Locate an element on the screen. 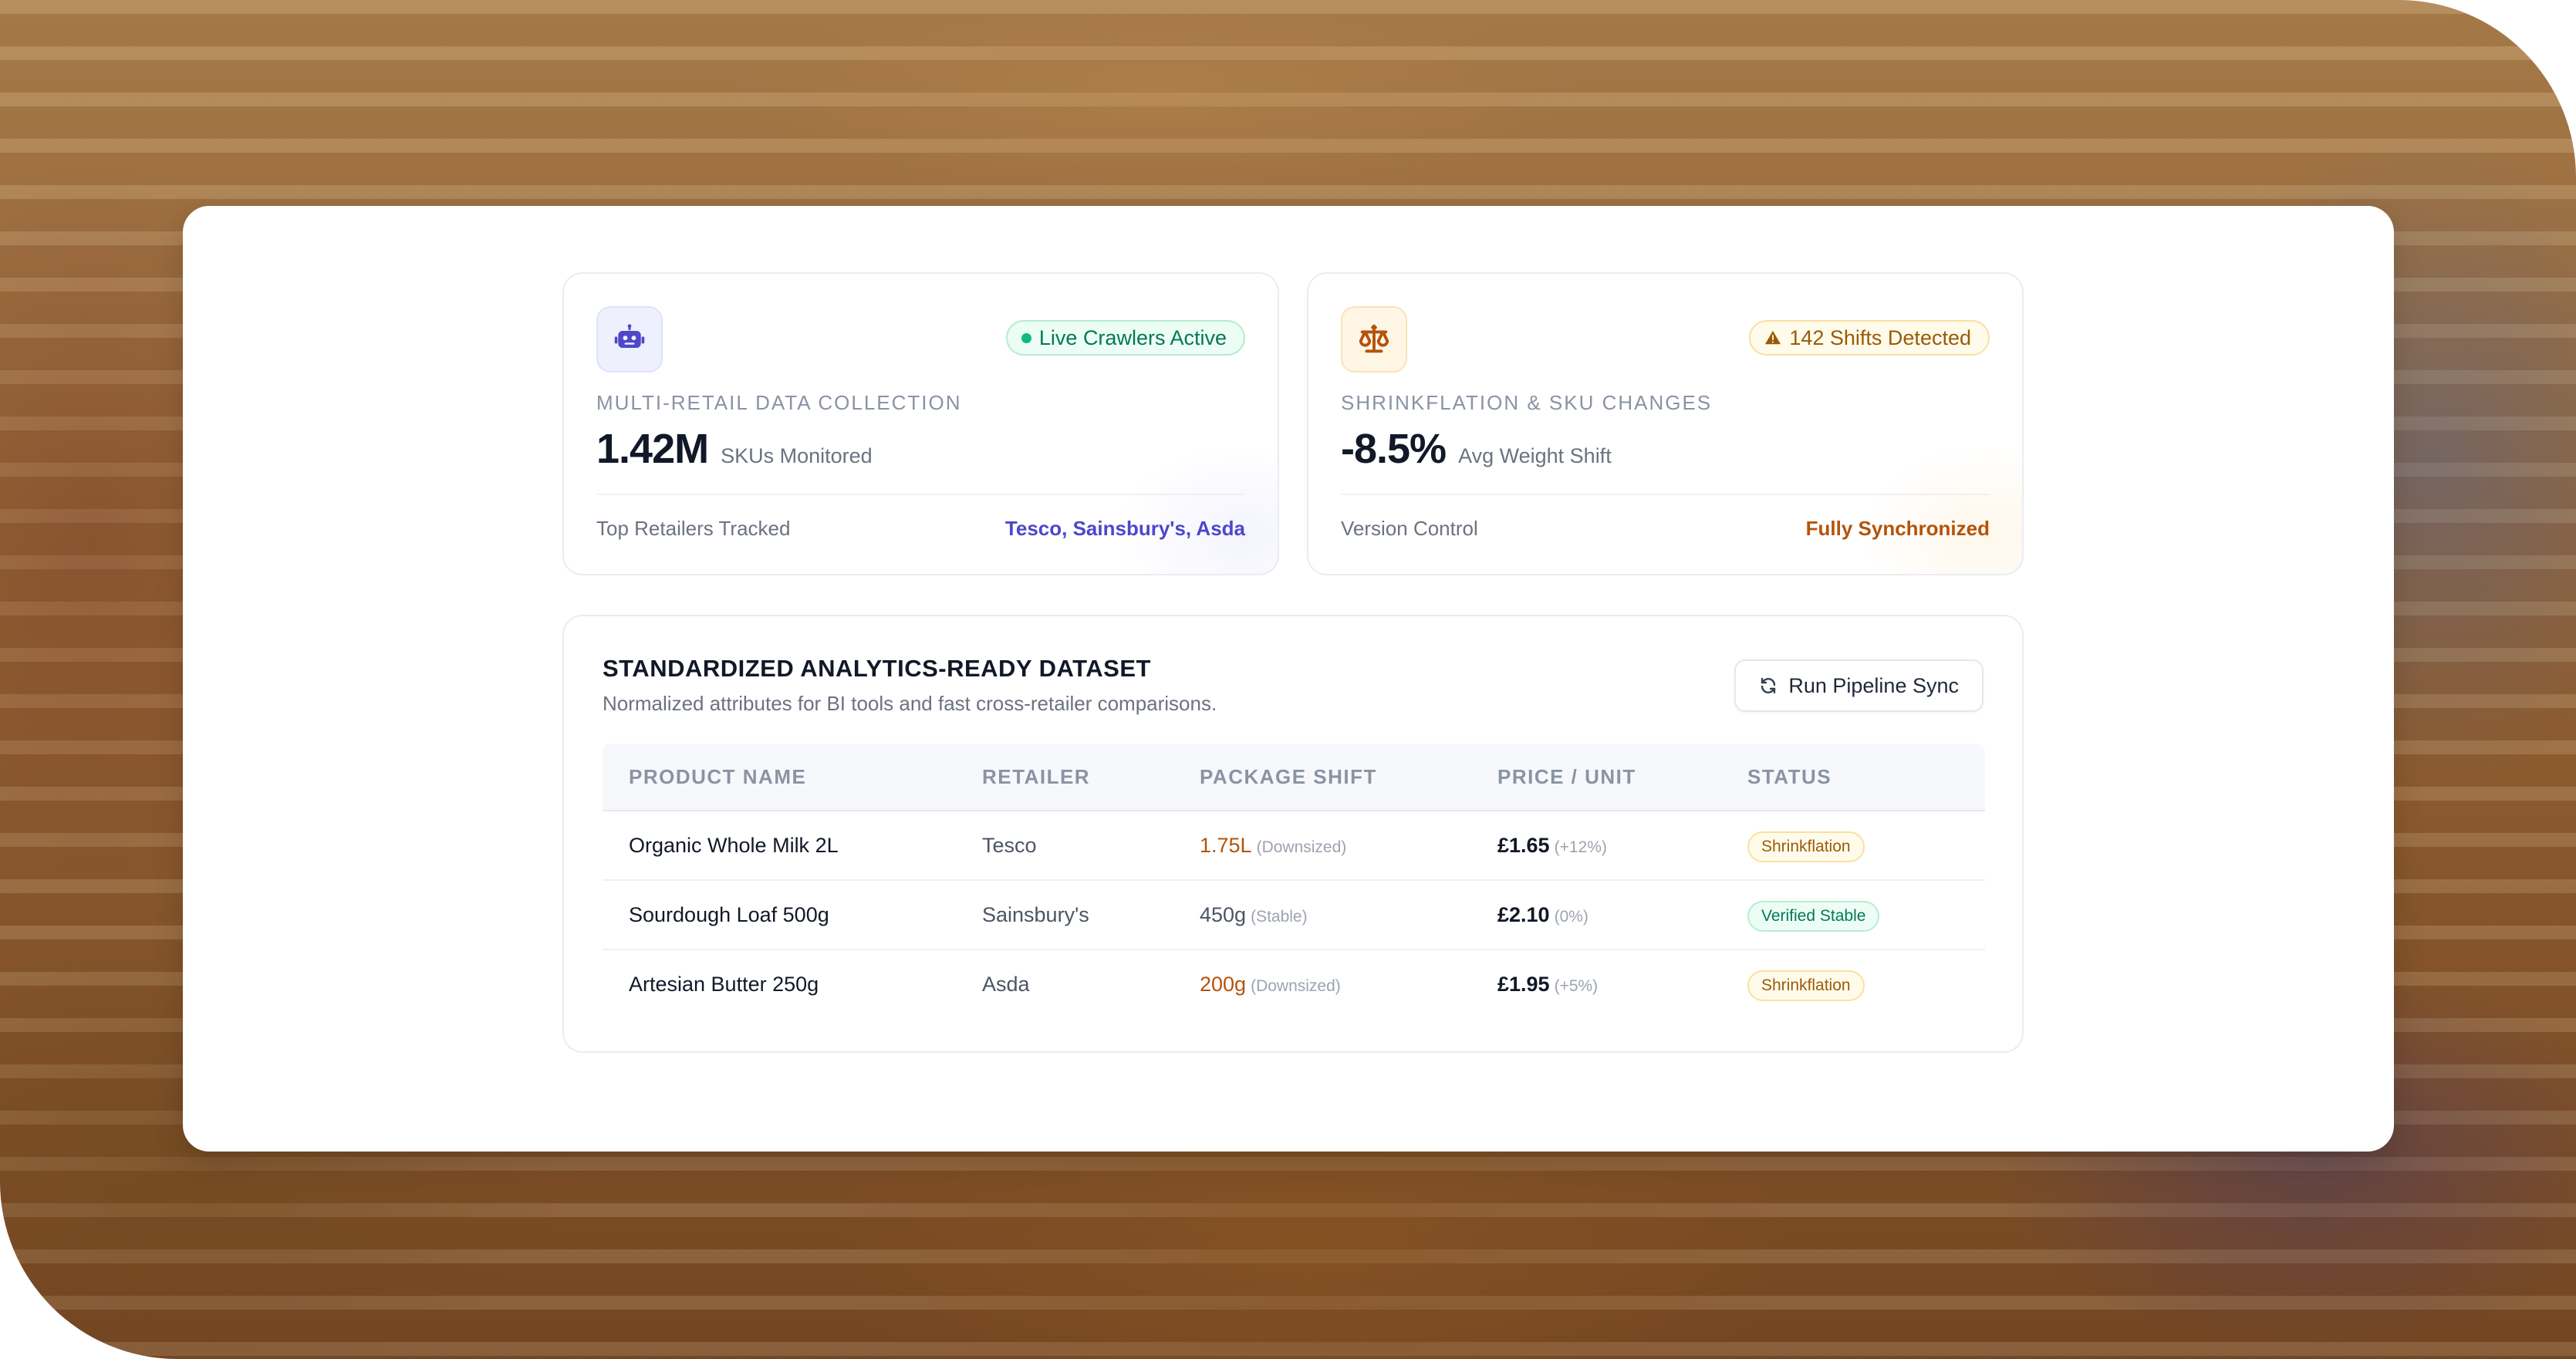 This screenshot has height=1359, width=2576. column-header-price-unit: PRICE / UNIT is located at coordinates (1566, 777).